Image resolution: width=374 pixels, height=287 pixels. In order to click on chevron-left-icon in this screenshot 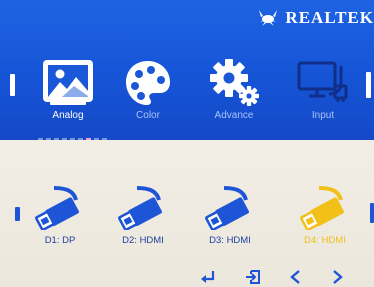, I will do `click(295, 277)`.